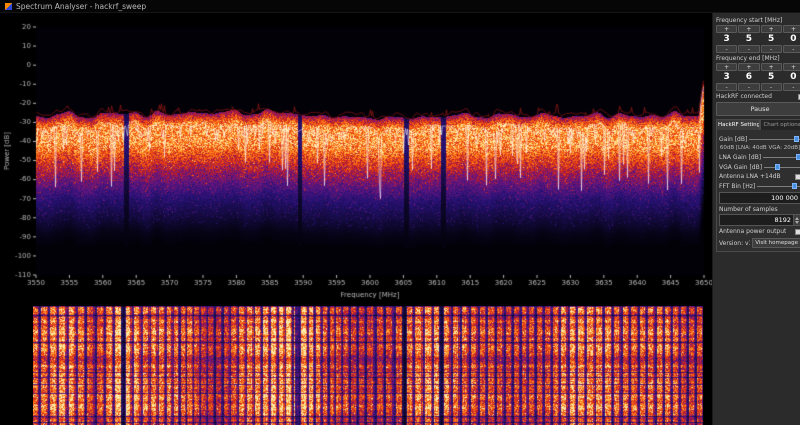  I want to click on freq-start-label: Frequency start [MHz], so click(749, 20).